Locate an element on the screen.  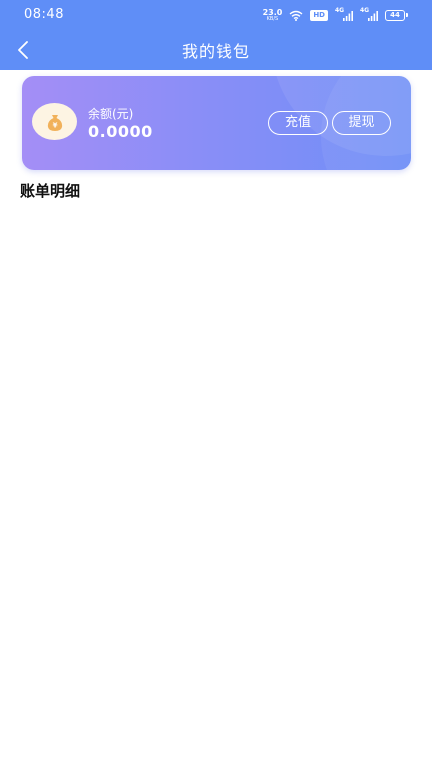
net-speed-indicator: 23.0 KB/S is located at coordinates (273, 15).